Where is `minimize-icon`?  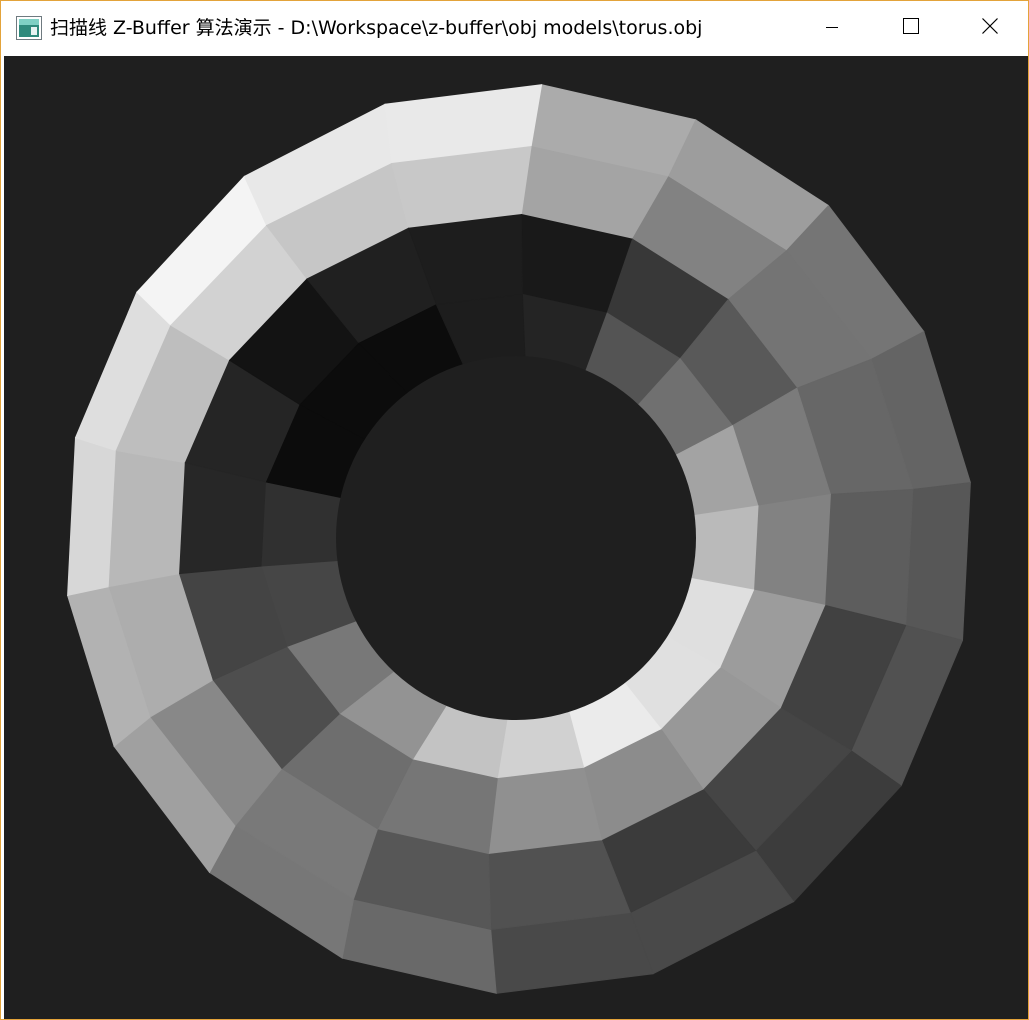
minimize-icon is located at coordinates (832, 28).